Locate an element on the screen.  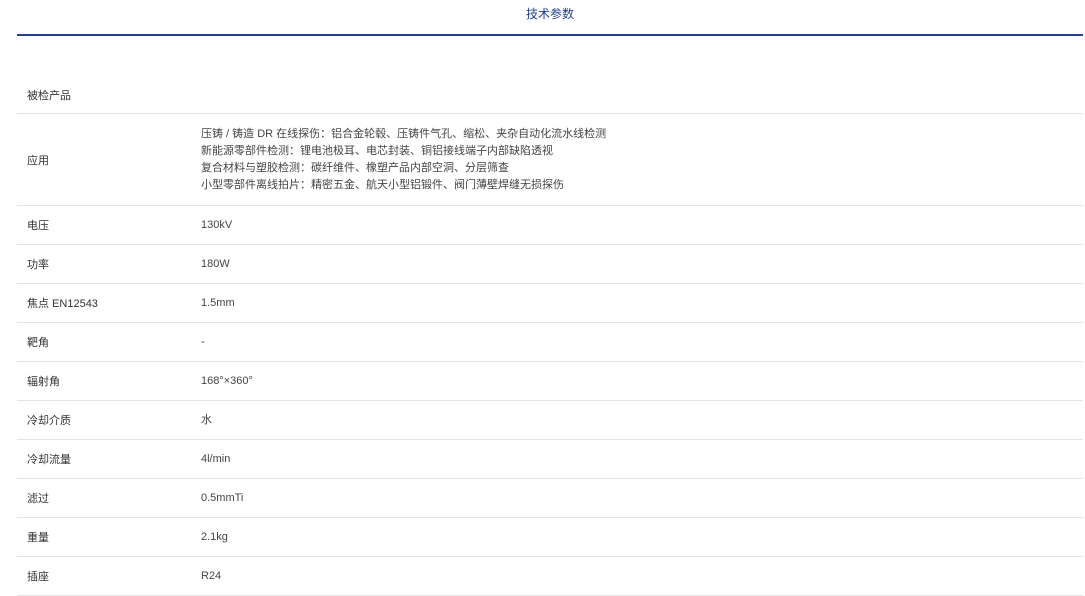
spec-label: 应用 is located at coordinates (38, 160).